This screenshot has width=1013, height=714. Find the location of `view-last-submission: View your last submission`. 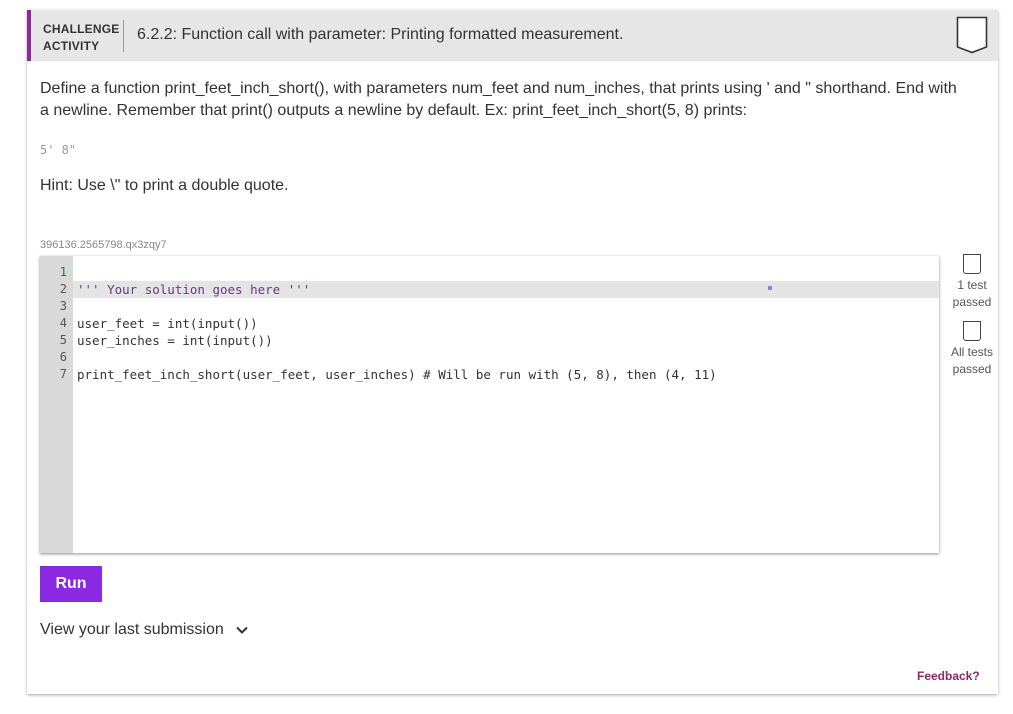

view-last-submission: View your last submission is located at coordinates (144, 630).